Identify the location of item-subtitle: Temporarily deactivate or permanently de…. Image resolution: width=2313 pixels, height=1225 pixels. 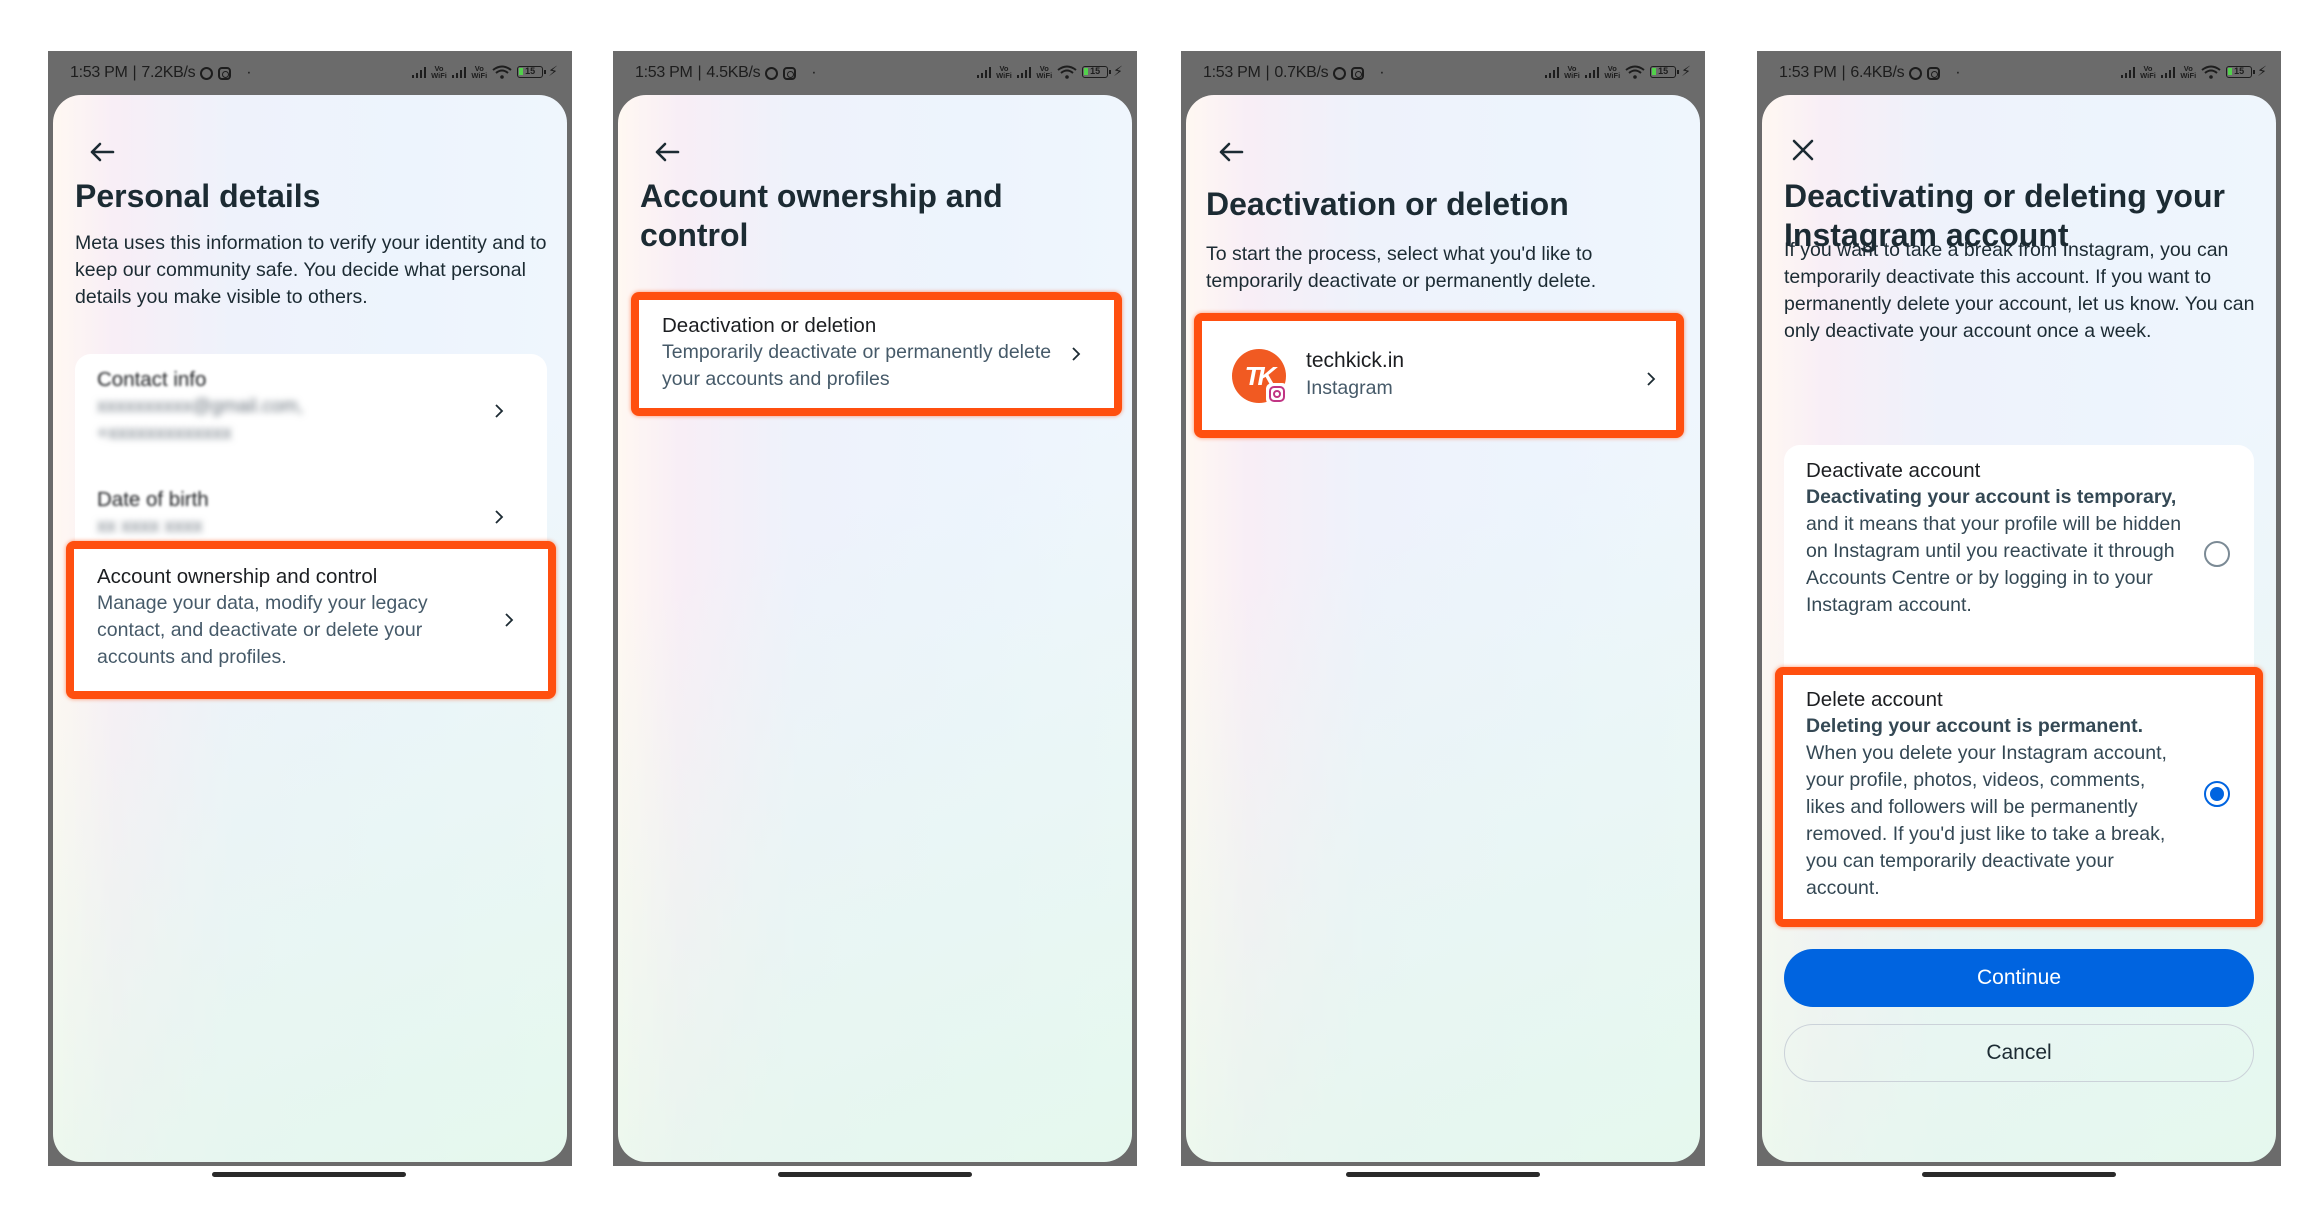
(857, 365).